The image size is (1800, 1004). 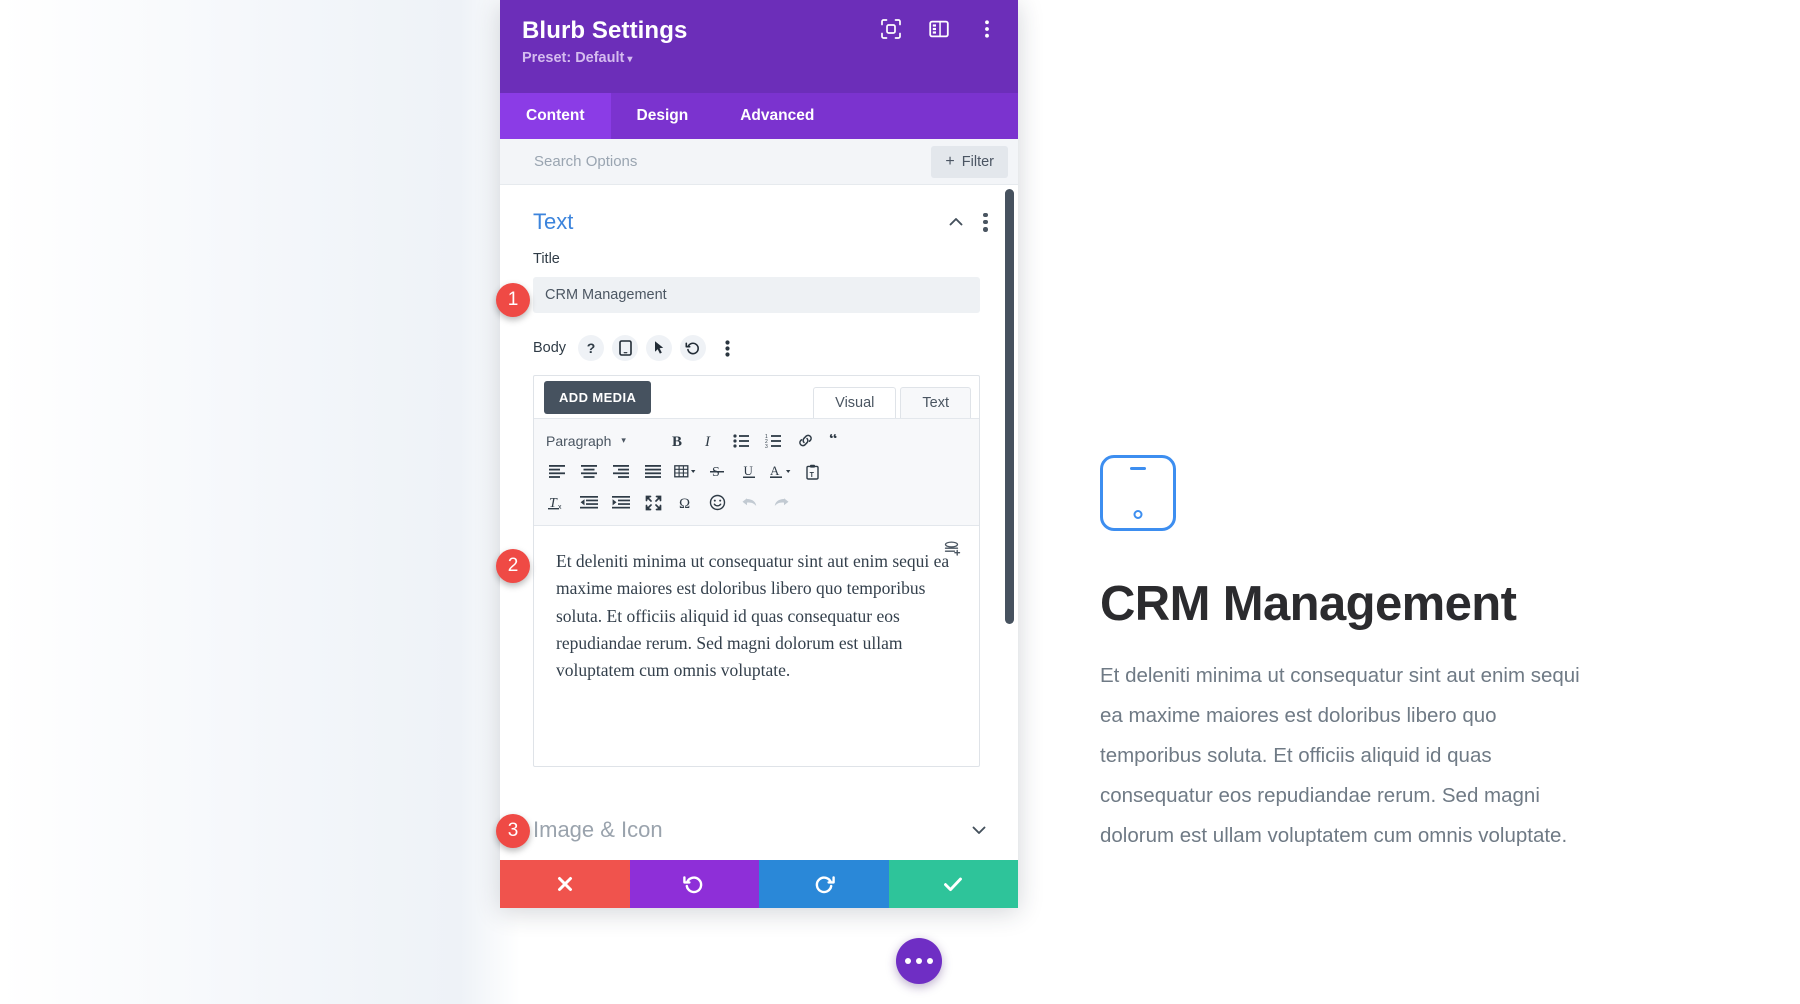 I want to click on link-icon, so click(x=805, y=440).